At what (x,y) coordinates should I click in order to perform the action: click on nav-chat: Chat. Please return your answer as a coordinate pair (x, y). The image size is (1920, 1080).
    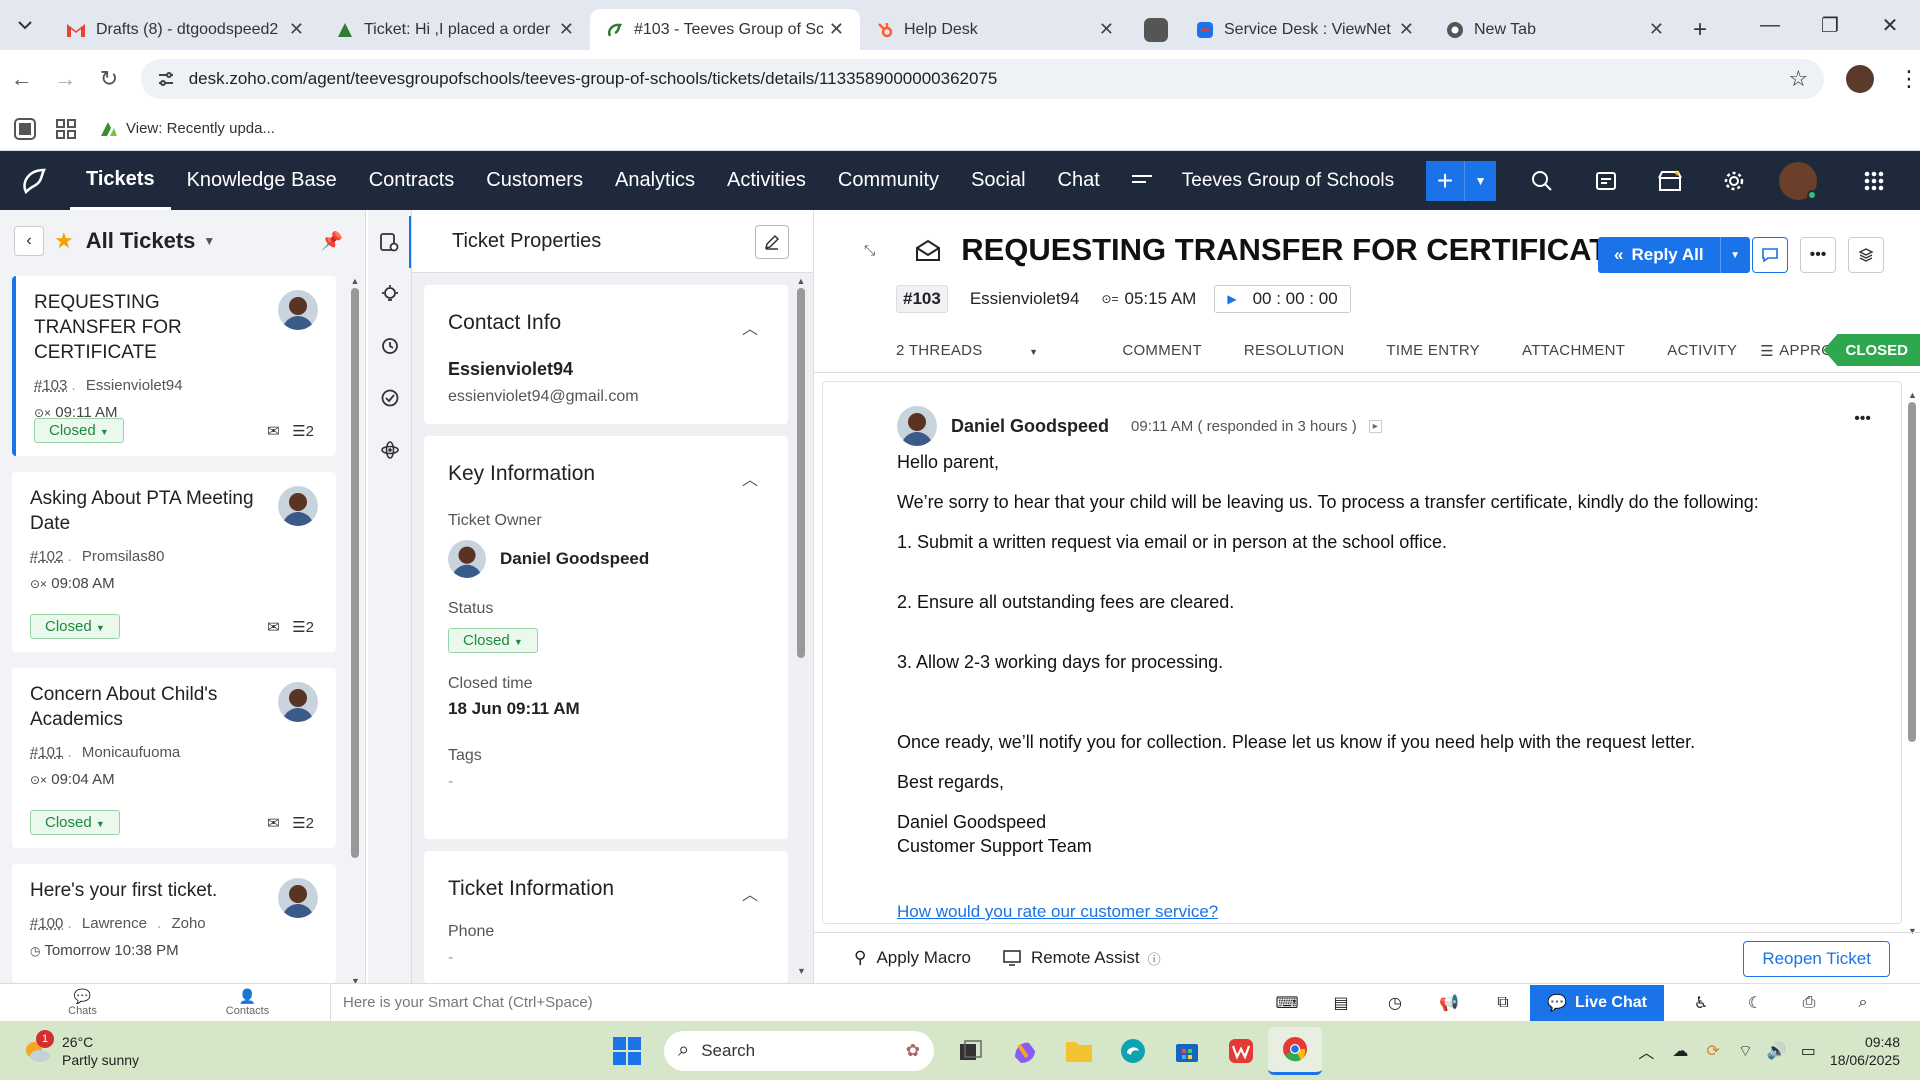
    Looking at the image, I should click on (1079, 180).